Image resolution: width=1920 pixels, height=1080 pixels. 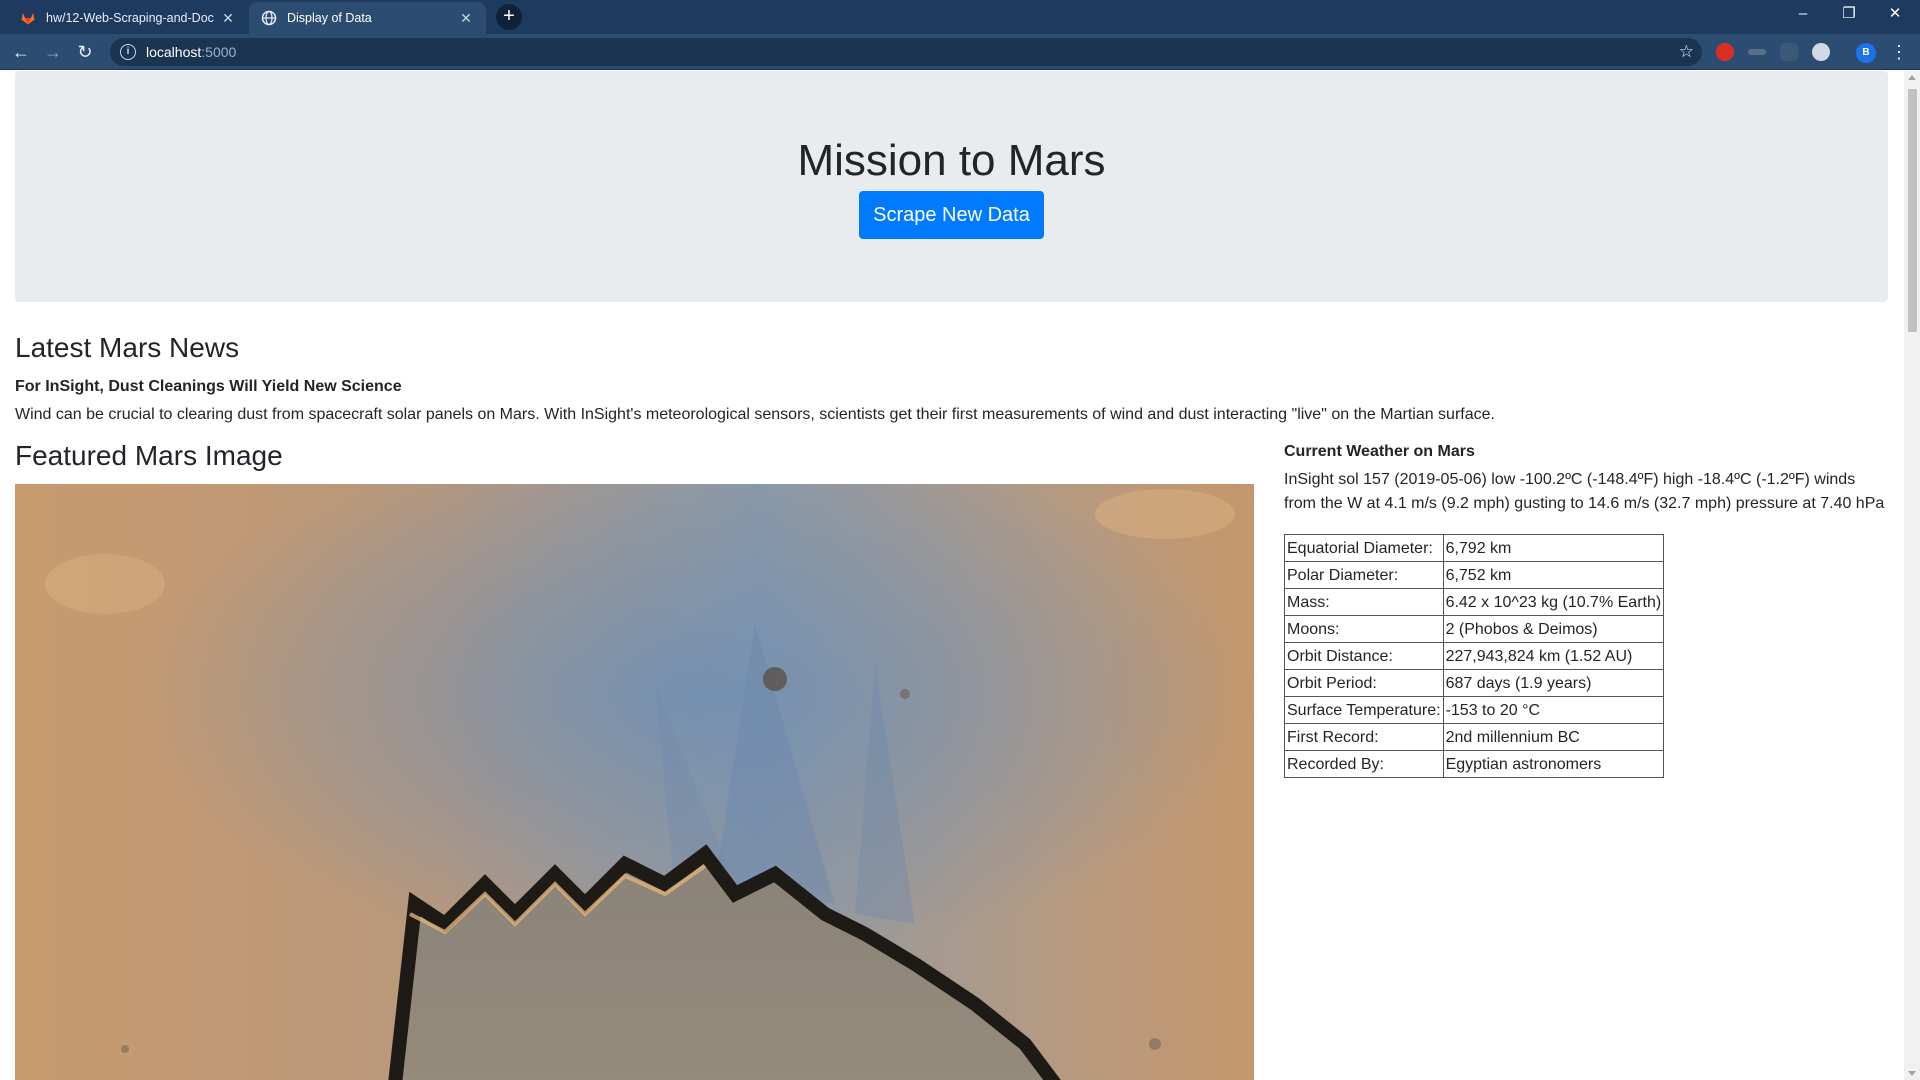 I want to click on scrape-new-data-button: Scrape New Data, so click(x=951, y=215).